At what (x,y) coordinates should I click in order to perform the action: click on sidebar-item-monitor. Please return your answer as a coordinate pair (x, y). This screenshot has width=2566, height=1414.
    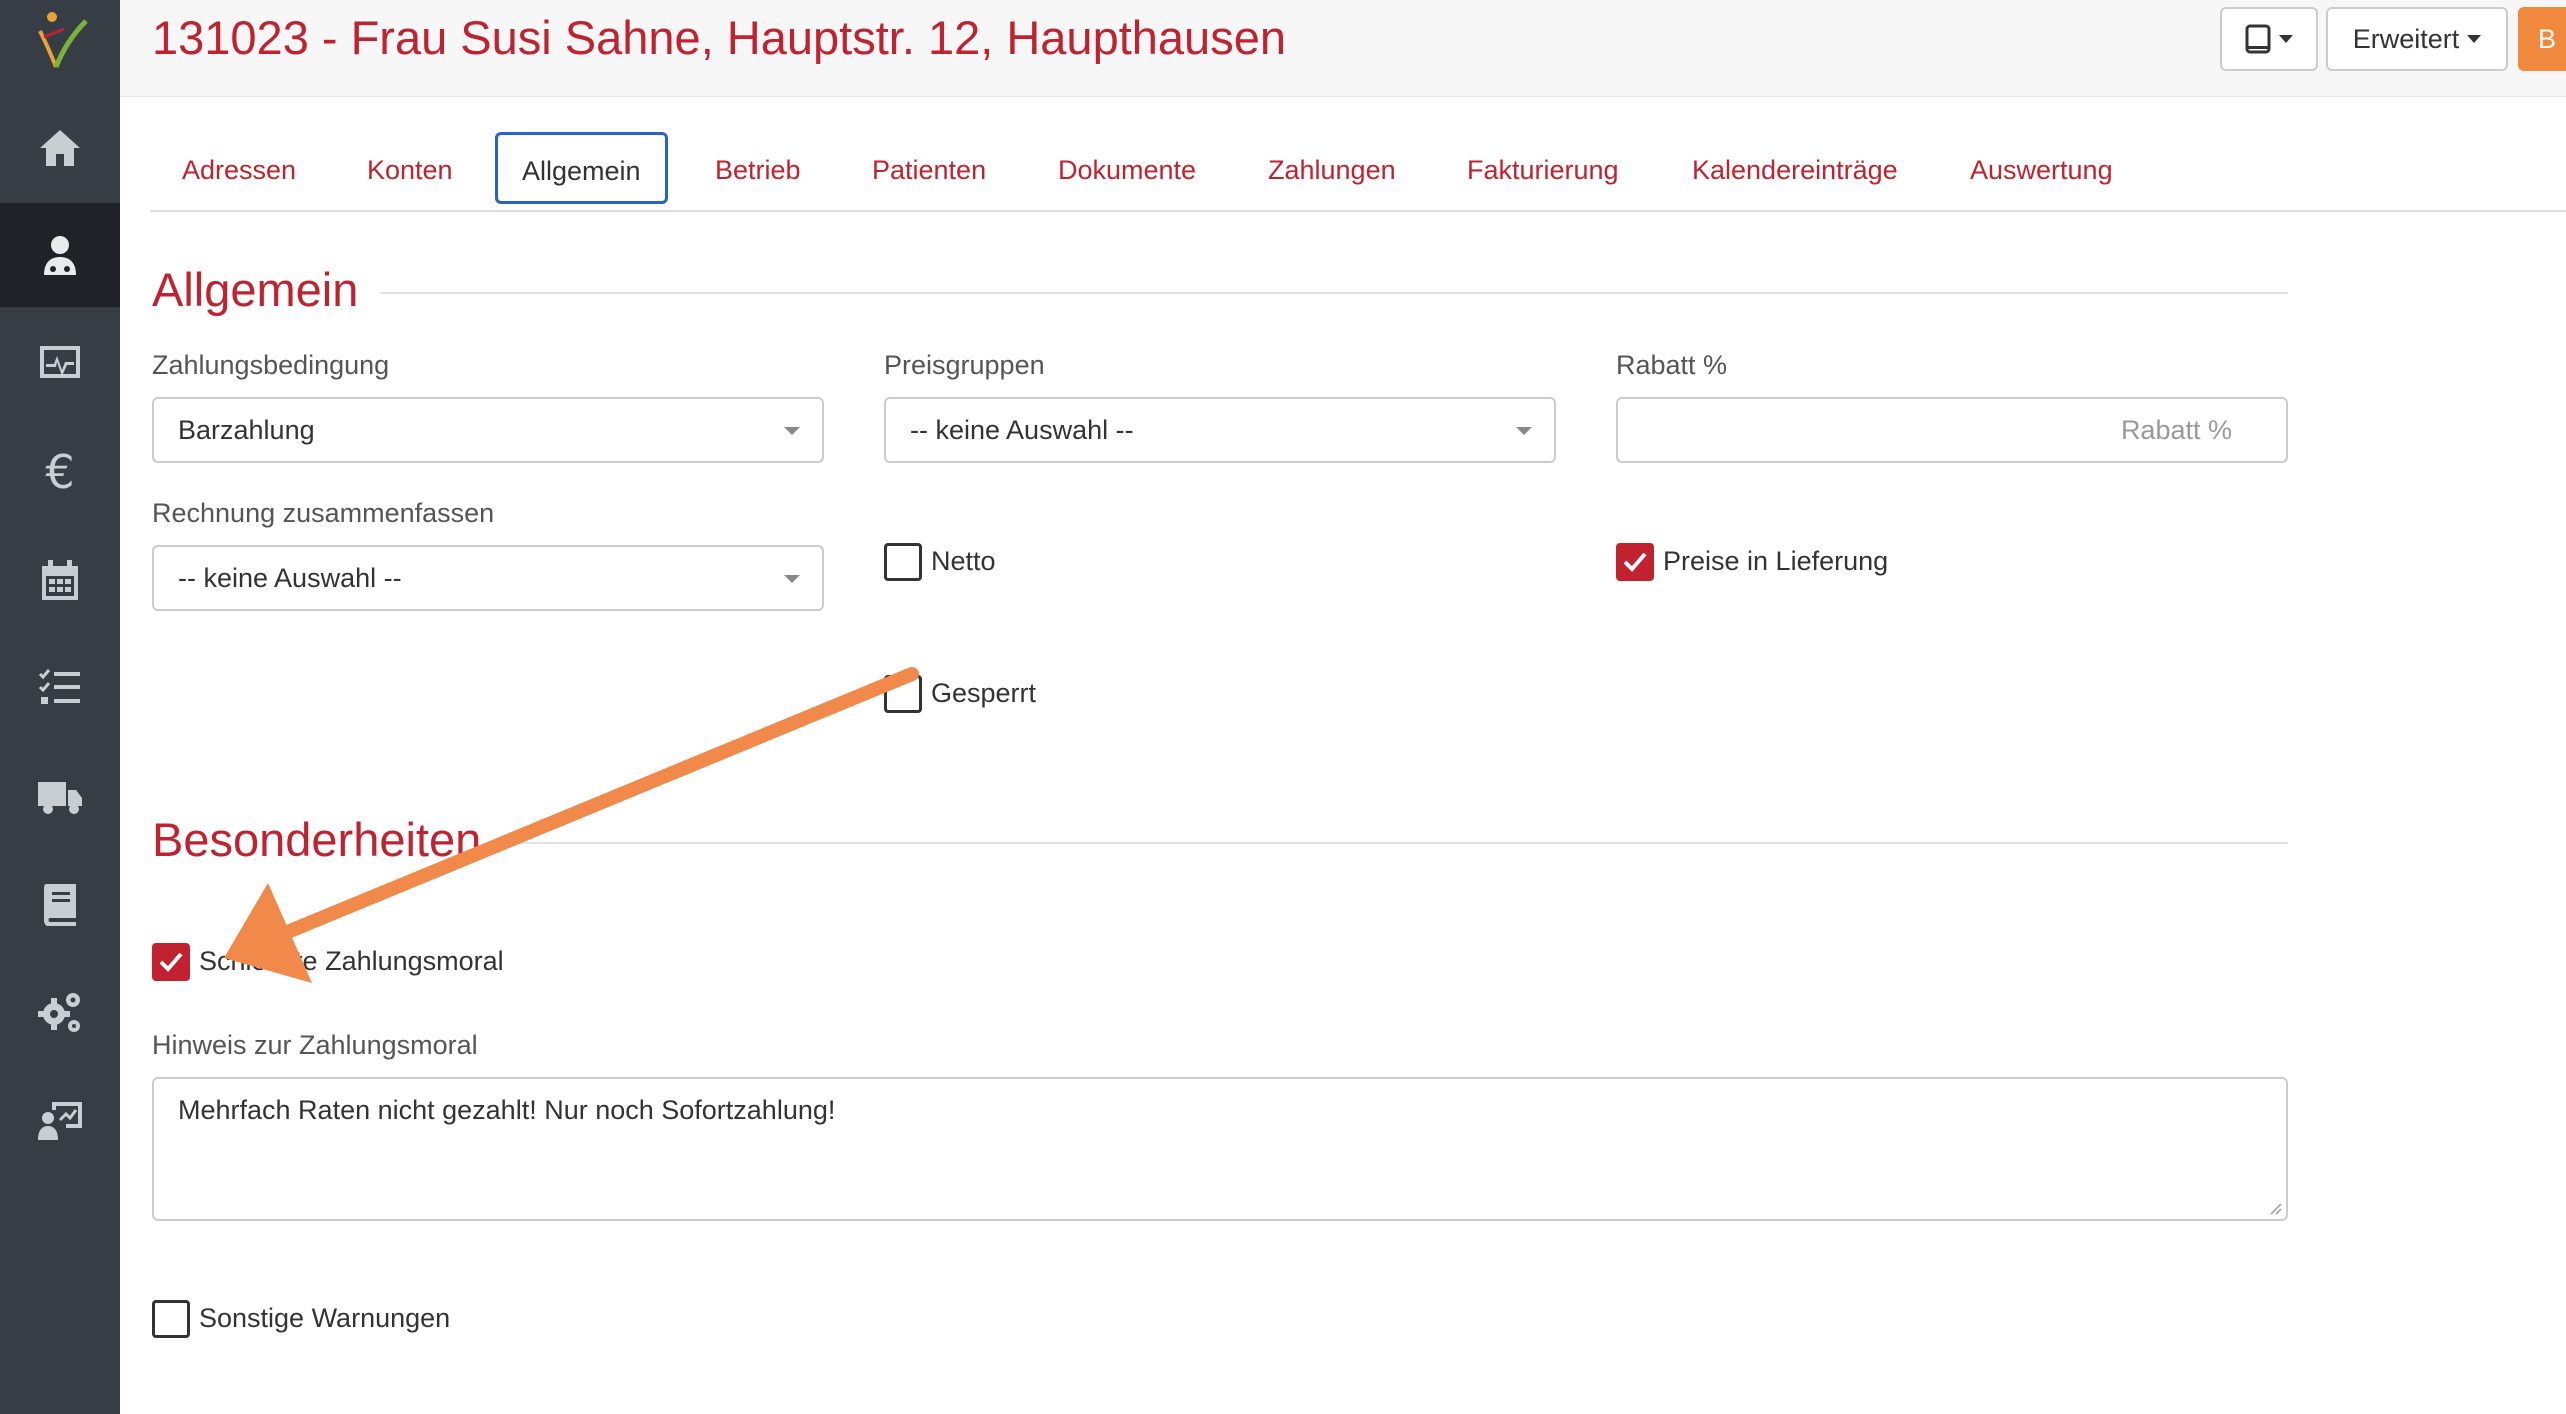
    Looking at the image, I should click on (60, 364).